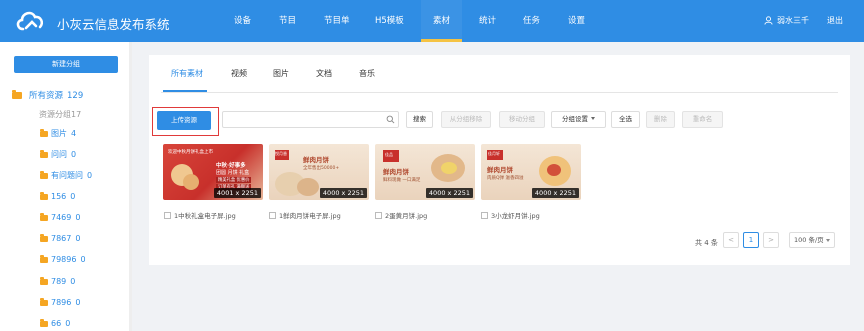 The image size is (864, 331). I want to click on sidebar-item-7469: 7469 0, so click(60, 217).